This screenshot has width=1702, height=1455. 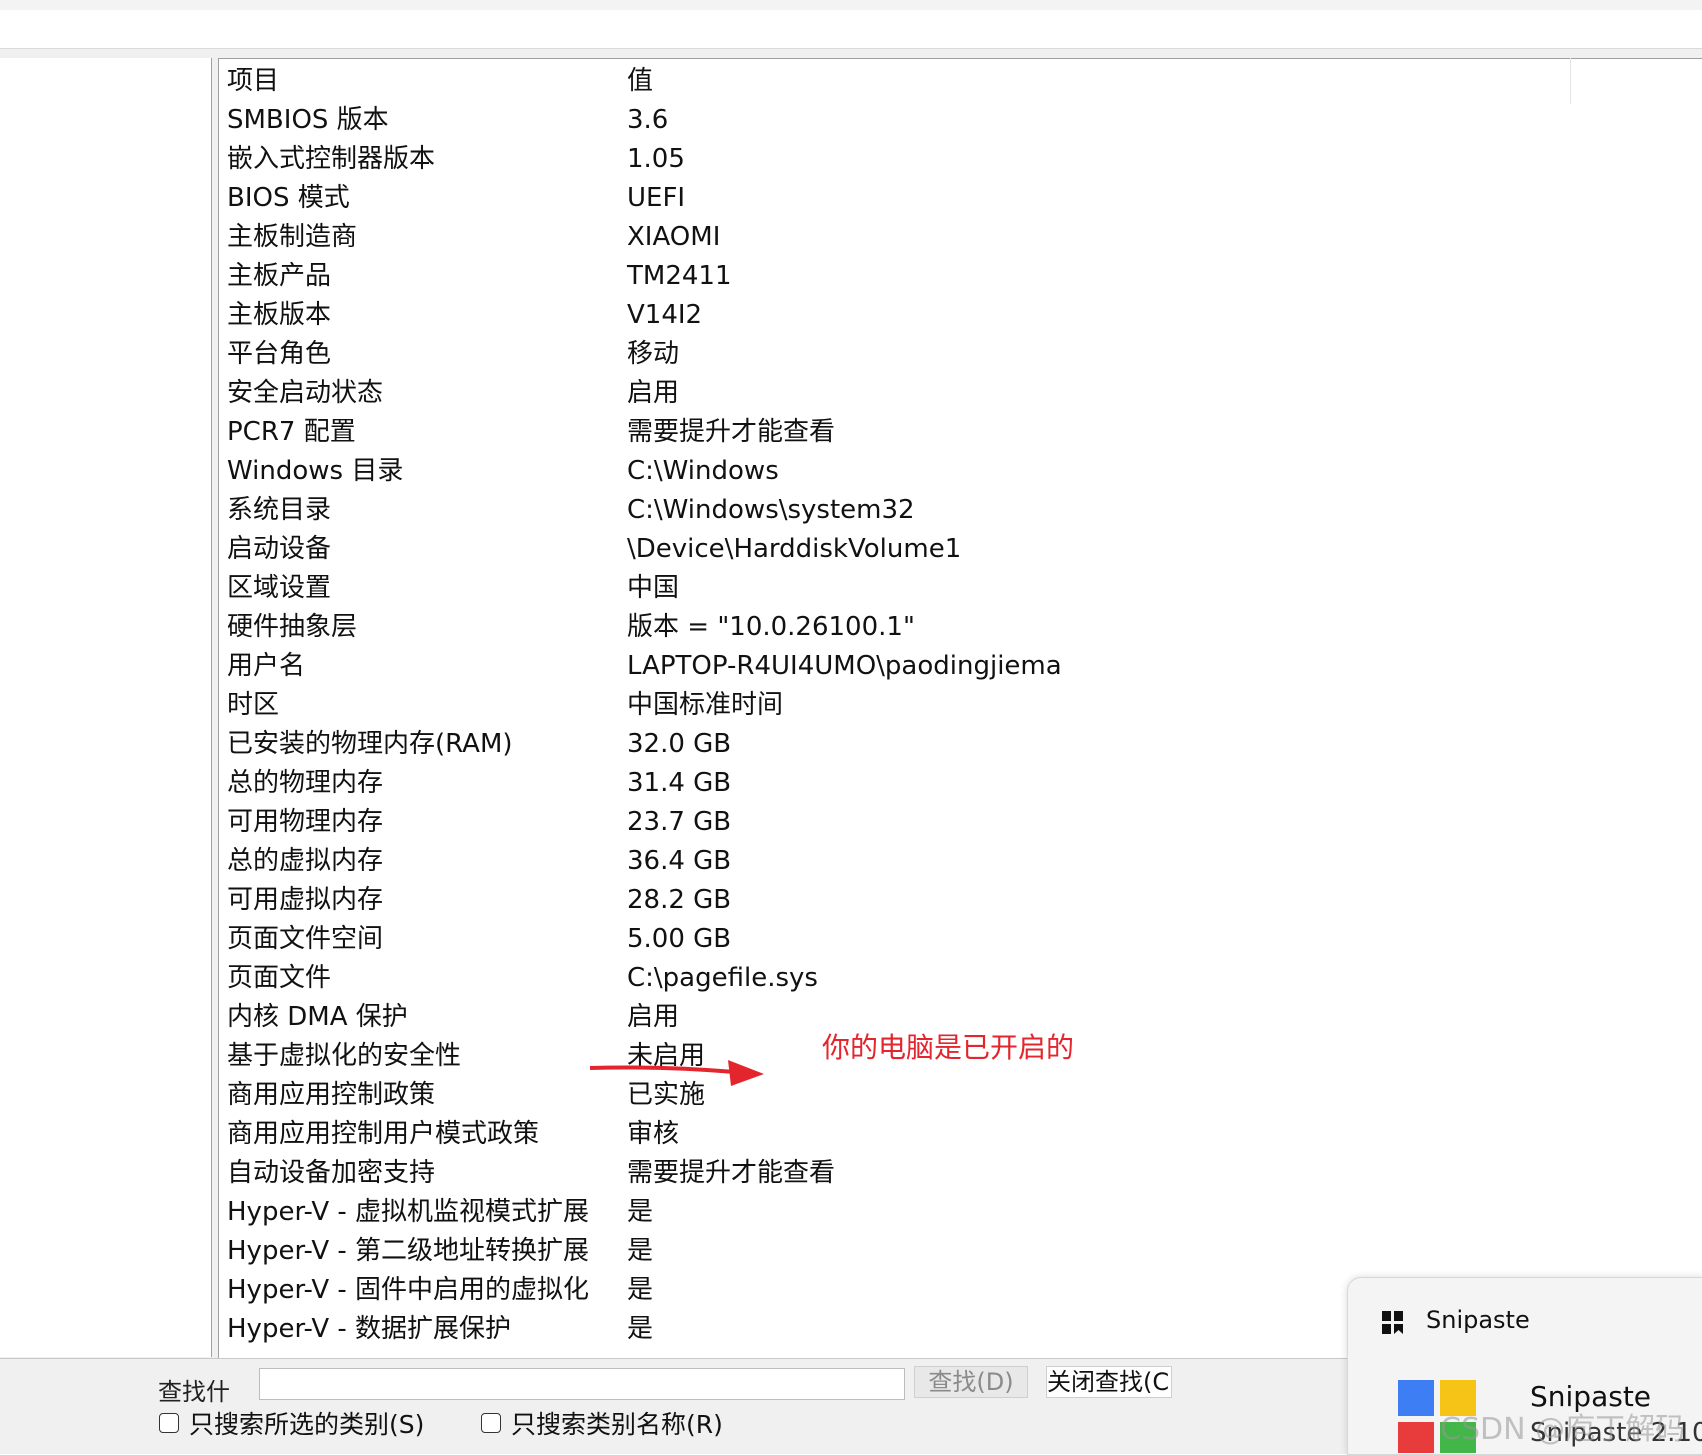 What do you see at coordinates (666, 1056) in the screenshot?
I see `row-item-value: 未启用` at bounding box center [666, 1056].